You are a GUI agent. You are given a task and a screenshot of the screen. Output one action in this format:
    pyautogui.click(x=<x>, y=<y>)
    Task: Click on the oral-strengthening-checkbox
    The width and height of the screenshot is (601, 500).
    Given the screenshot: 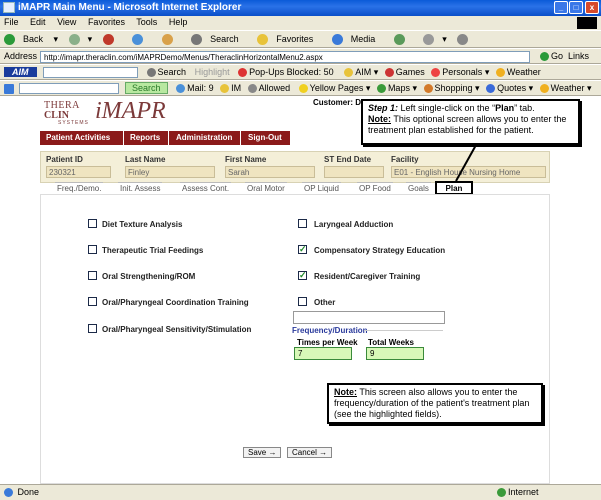 What is the action you would take?
    pyautogui.click(x=92, y=275)
    